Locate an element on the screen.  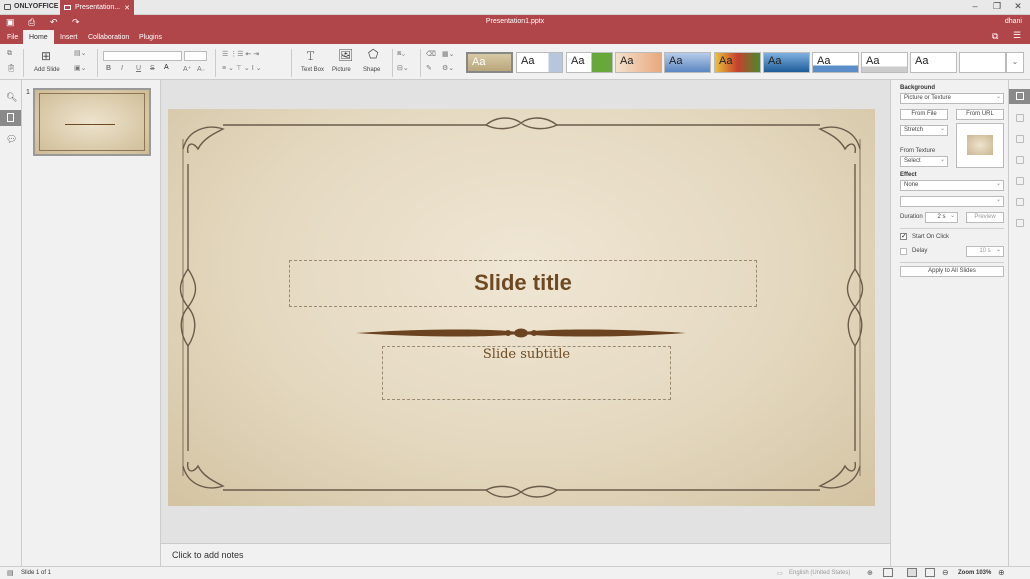
shape-settings-icon is located at coordinates (1020, 160).